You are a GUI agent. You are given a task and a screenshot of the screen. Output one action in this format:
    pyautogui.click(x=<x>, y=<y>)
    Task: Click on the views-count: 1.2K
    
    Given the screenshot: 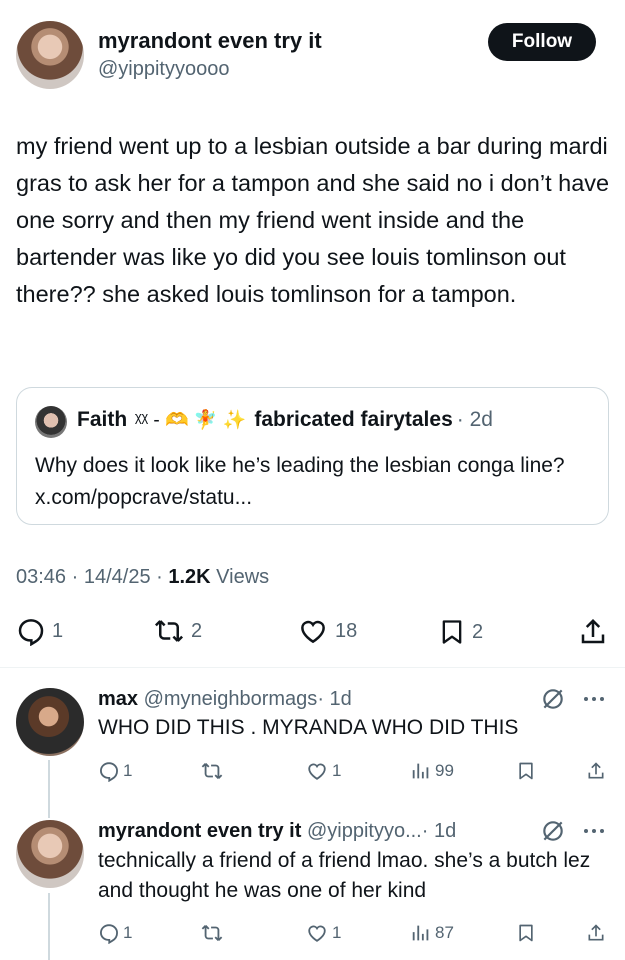 What is the action you would take?
    pyautogui.click(x=189, y=577)
    